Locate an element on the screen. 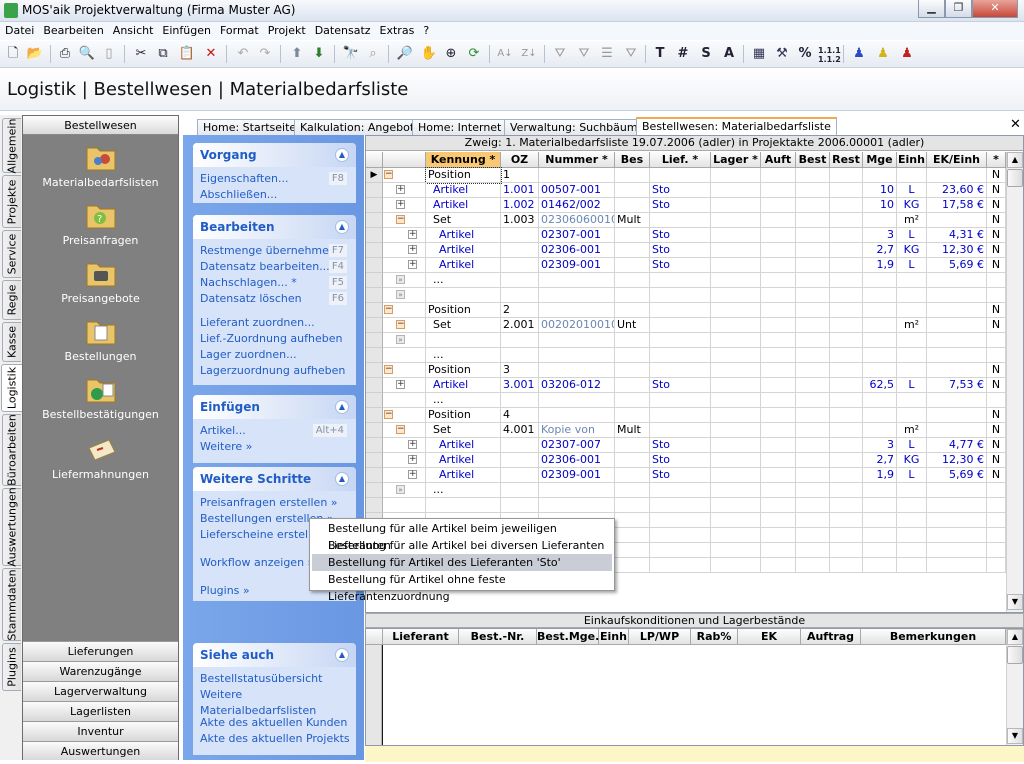  page-setup-icon: ▯ is located at coordinates (109, 54).